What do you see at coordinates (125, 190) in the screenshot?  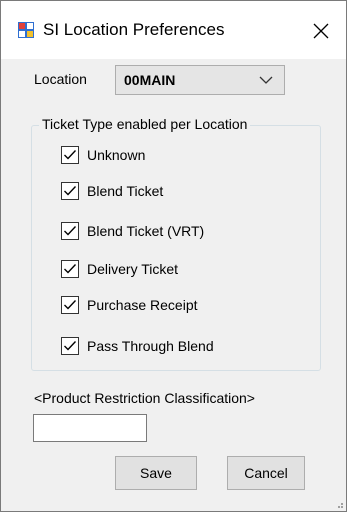 I see `checkbox-label: Blend Ticket` at bounding box center [125, 190].